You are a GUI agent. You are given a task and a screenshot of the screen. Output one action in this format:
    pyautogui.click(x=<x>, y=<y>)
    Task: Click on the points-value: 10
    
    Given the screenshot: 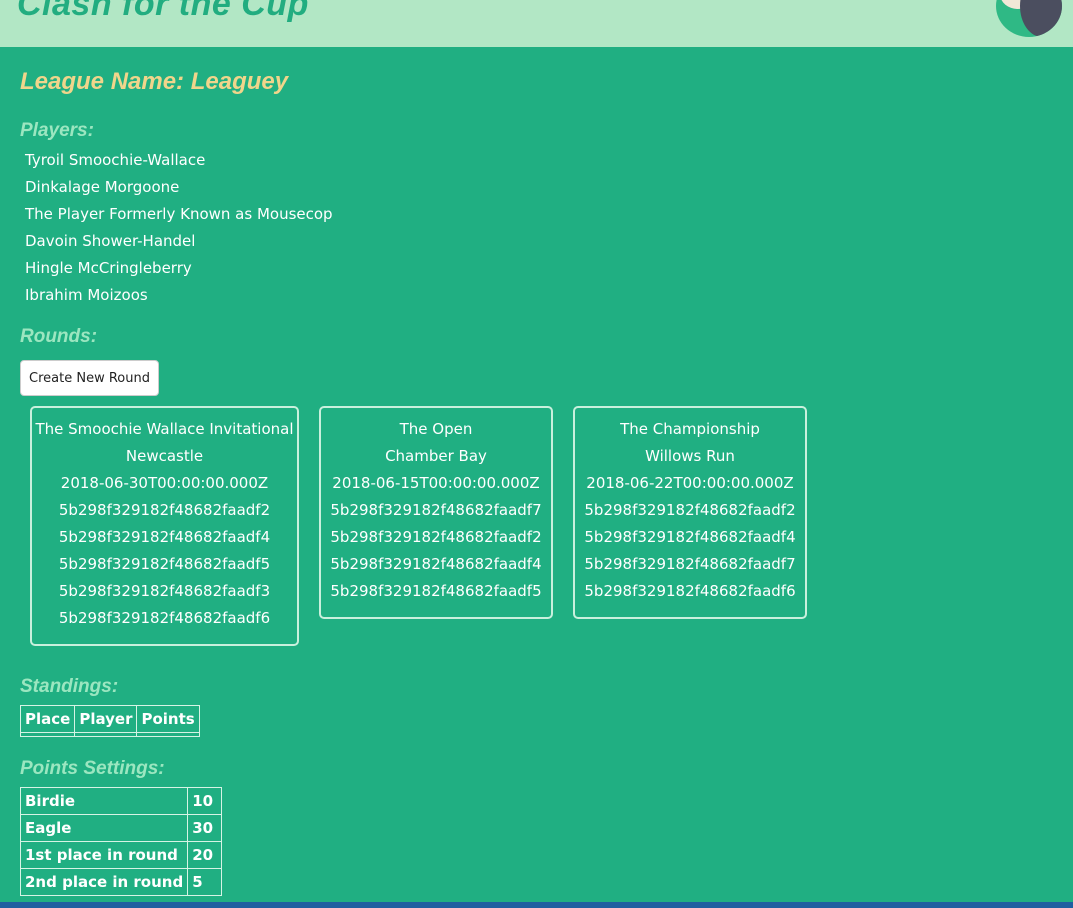 What is the action you would take?
    pyautogui.click(x=205, y=801)
    